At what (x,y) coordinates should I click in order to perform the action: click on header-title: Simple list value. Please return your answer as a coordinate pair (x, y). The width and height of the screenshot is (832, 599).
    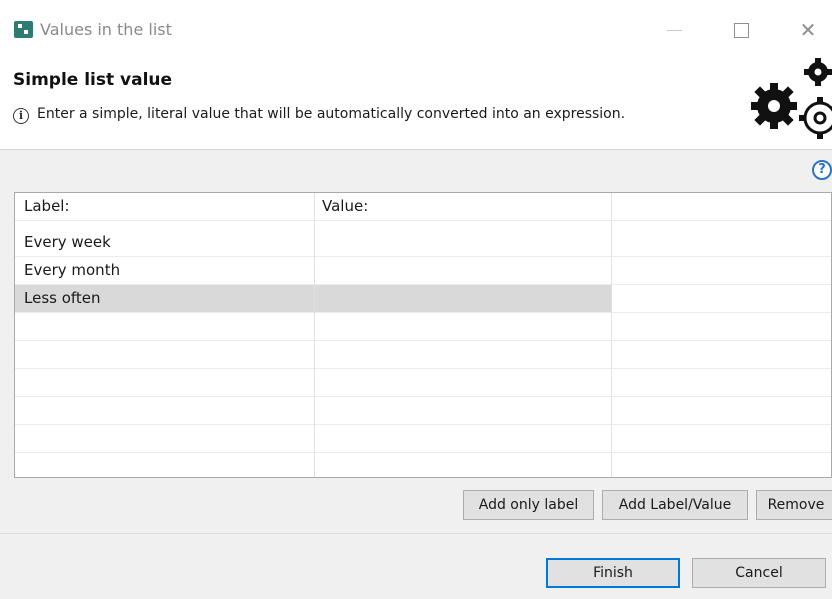
    Looking at the image, I should click on (93, 80).